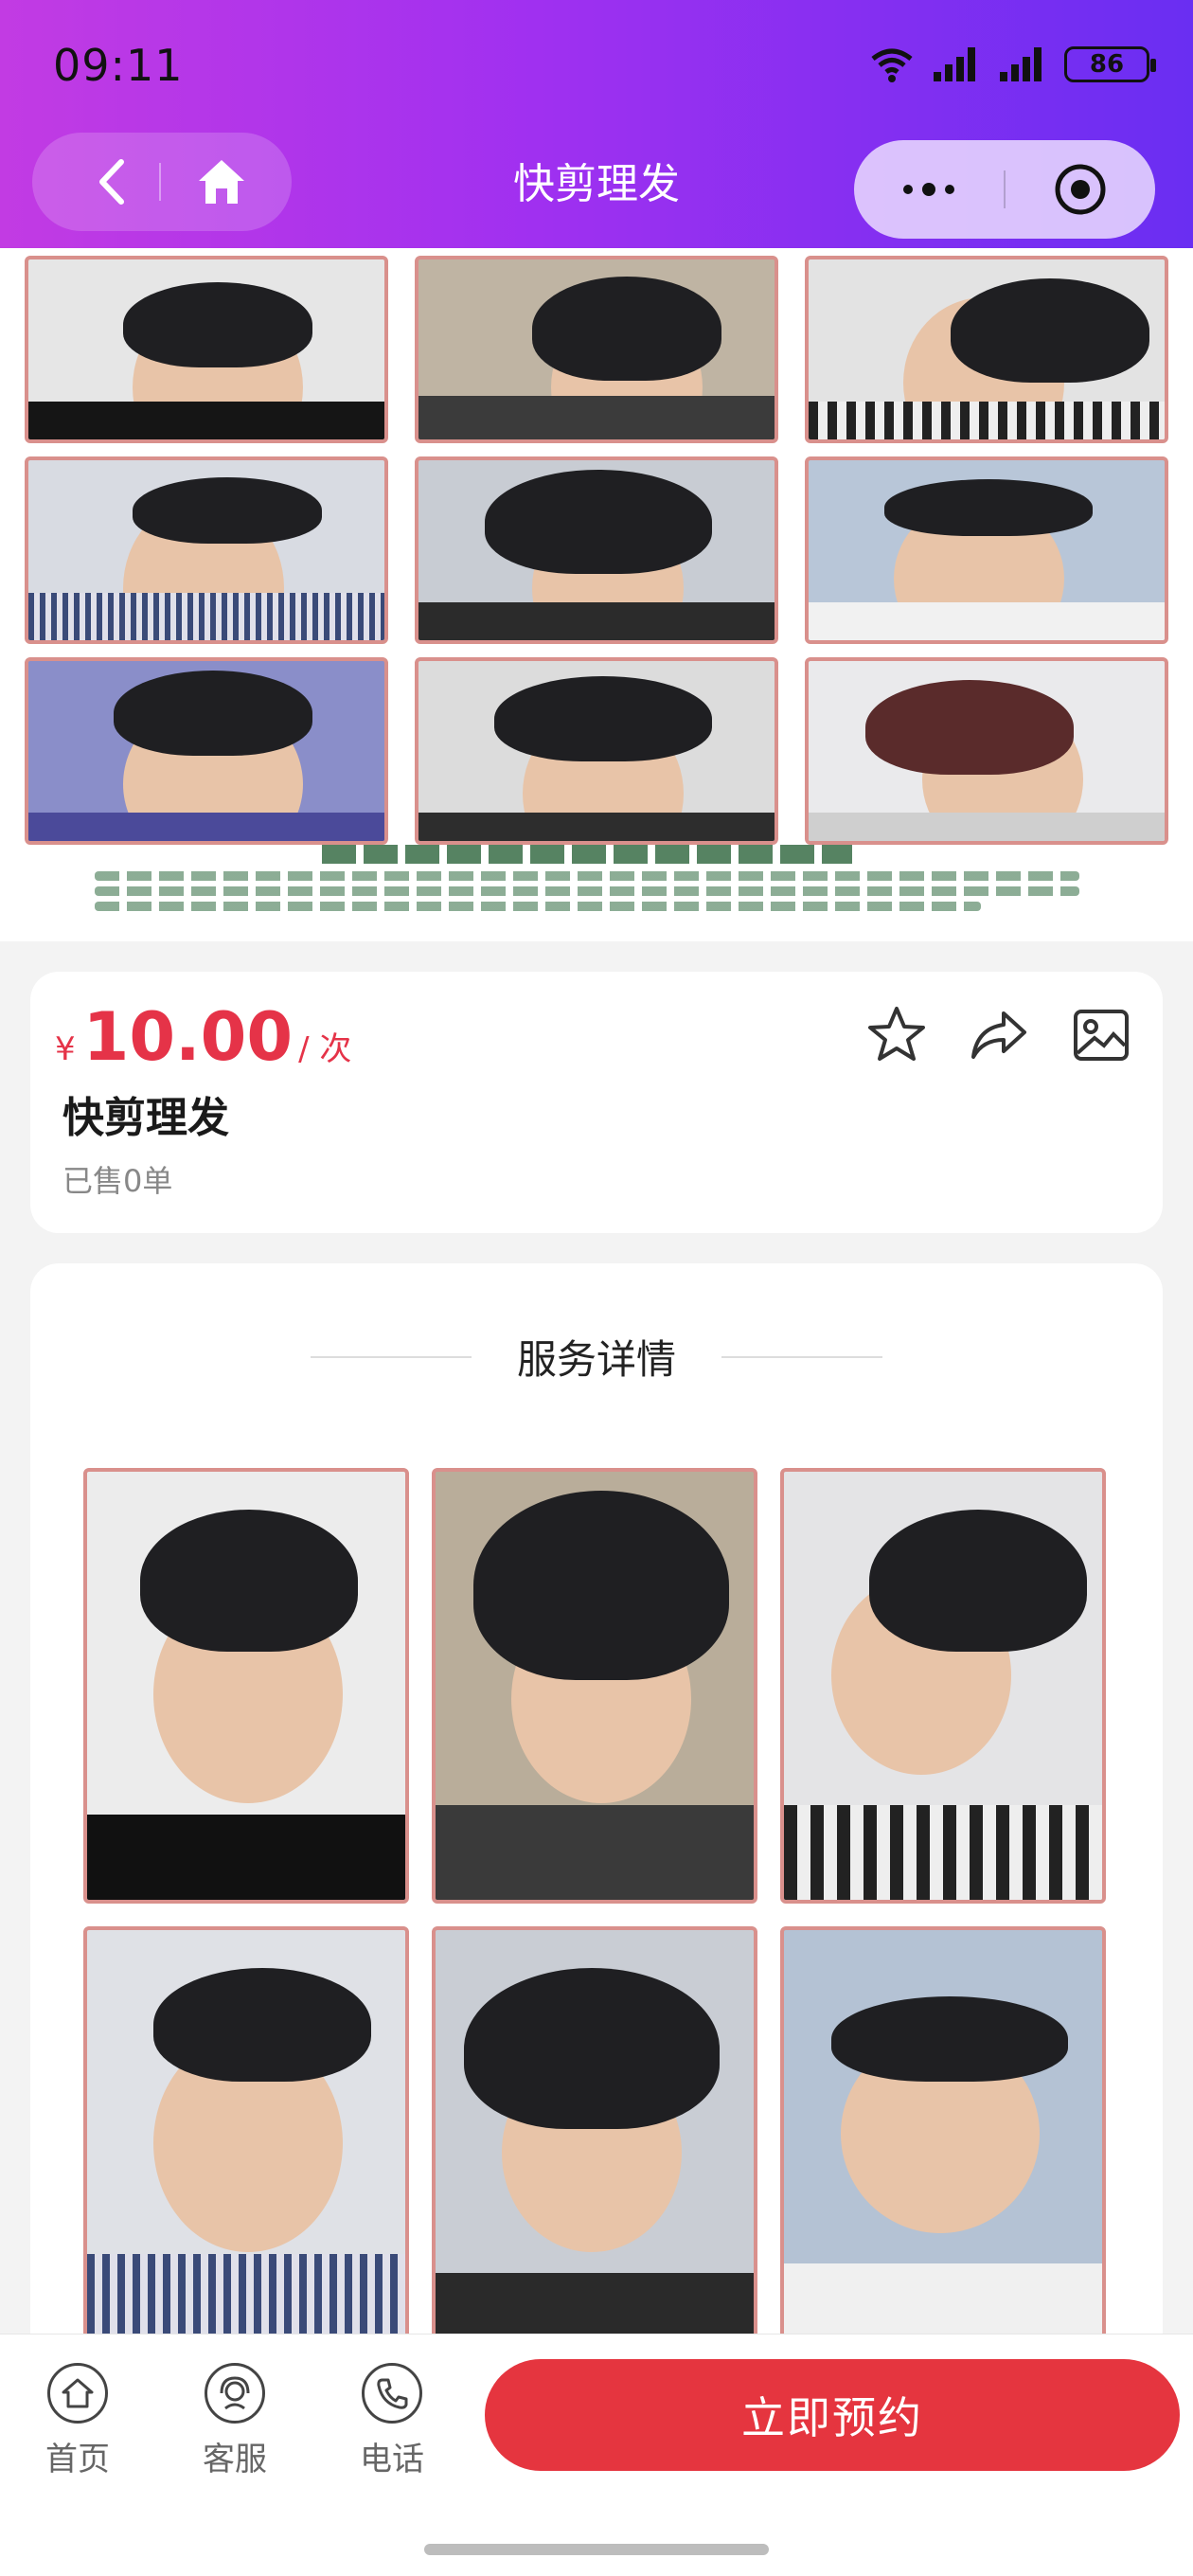 This screenshot has height=2576, width=1193. I want to click on share-icon, so click(998, 1035).